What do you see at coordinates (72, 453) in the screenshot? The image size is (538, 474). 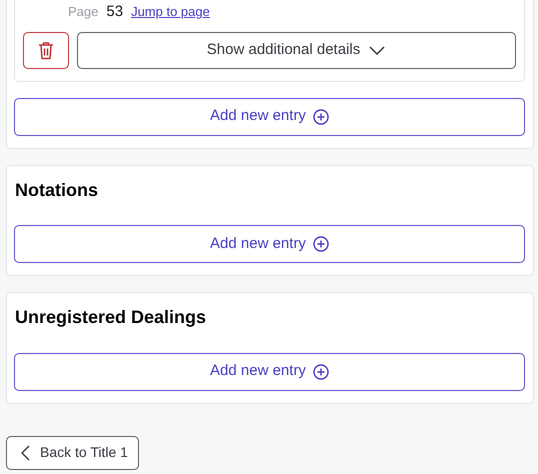 I see `back-button: Back to Title 1` at bounding box center [72, 453].